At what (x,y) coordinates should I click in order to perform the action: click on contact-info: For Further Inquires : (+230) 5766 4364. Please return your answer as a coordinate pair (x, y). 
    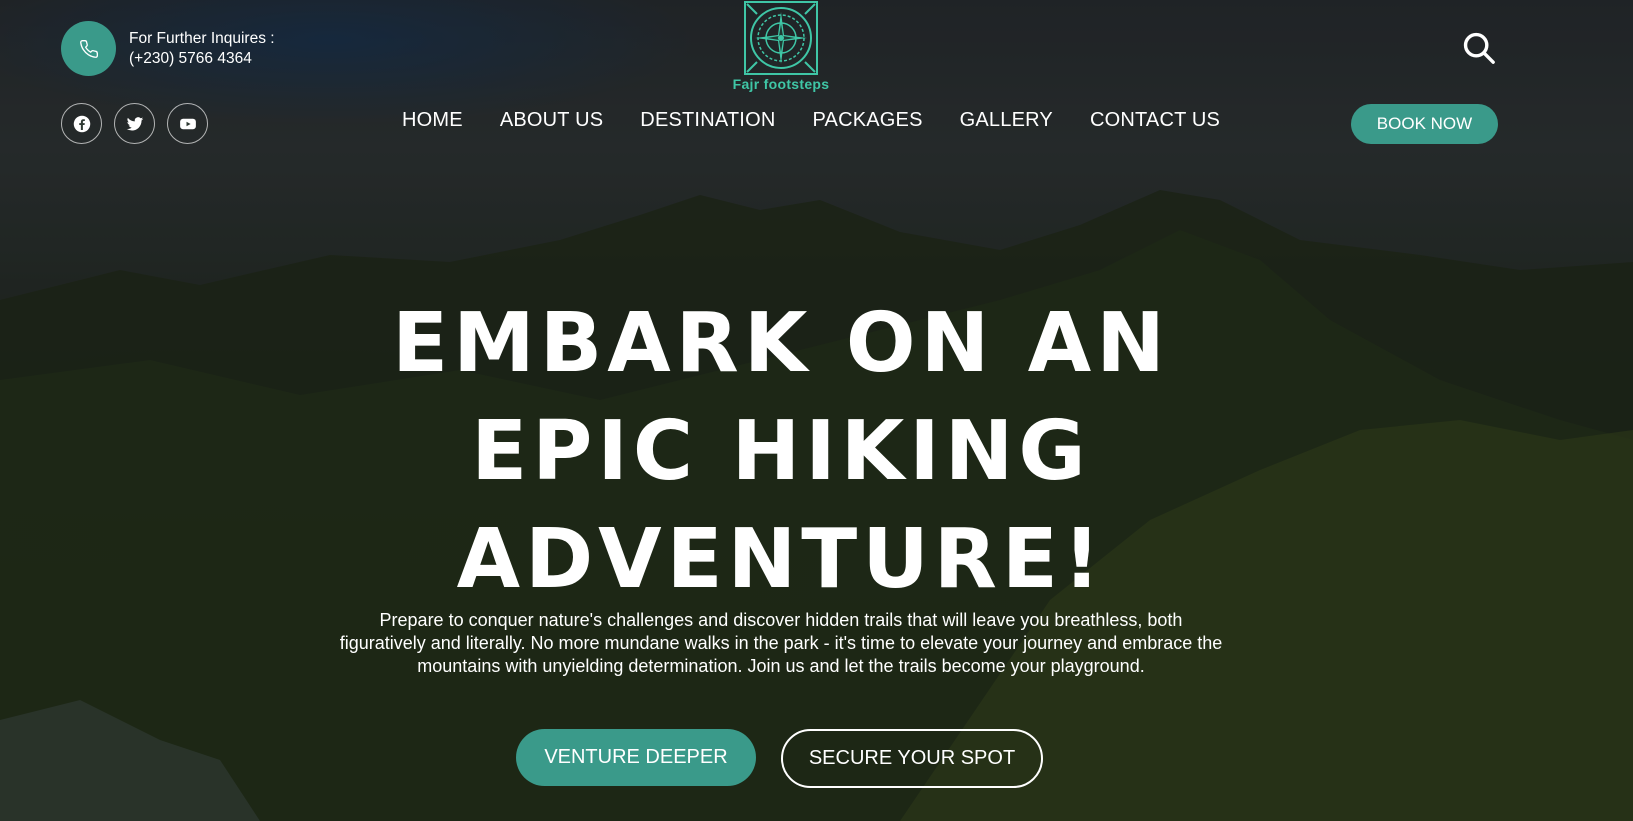
    Looking at the image, I should click on (168, 48).